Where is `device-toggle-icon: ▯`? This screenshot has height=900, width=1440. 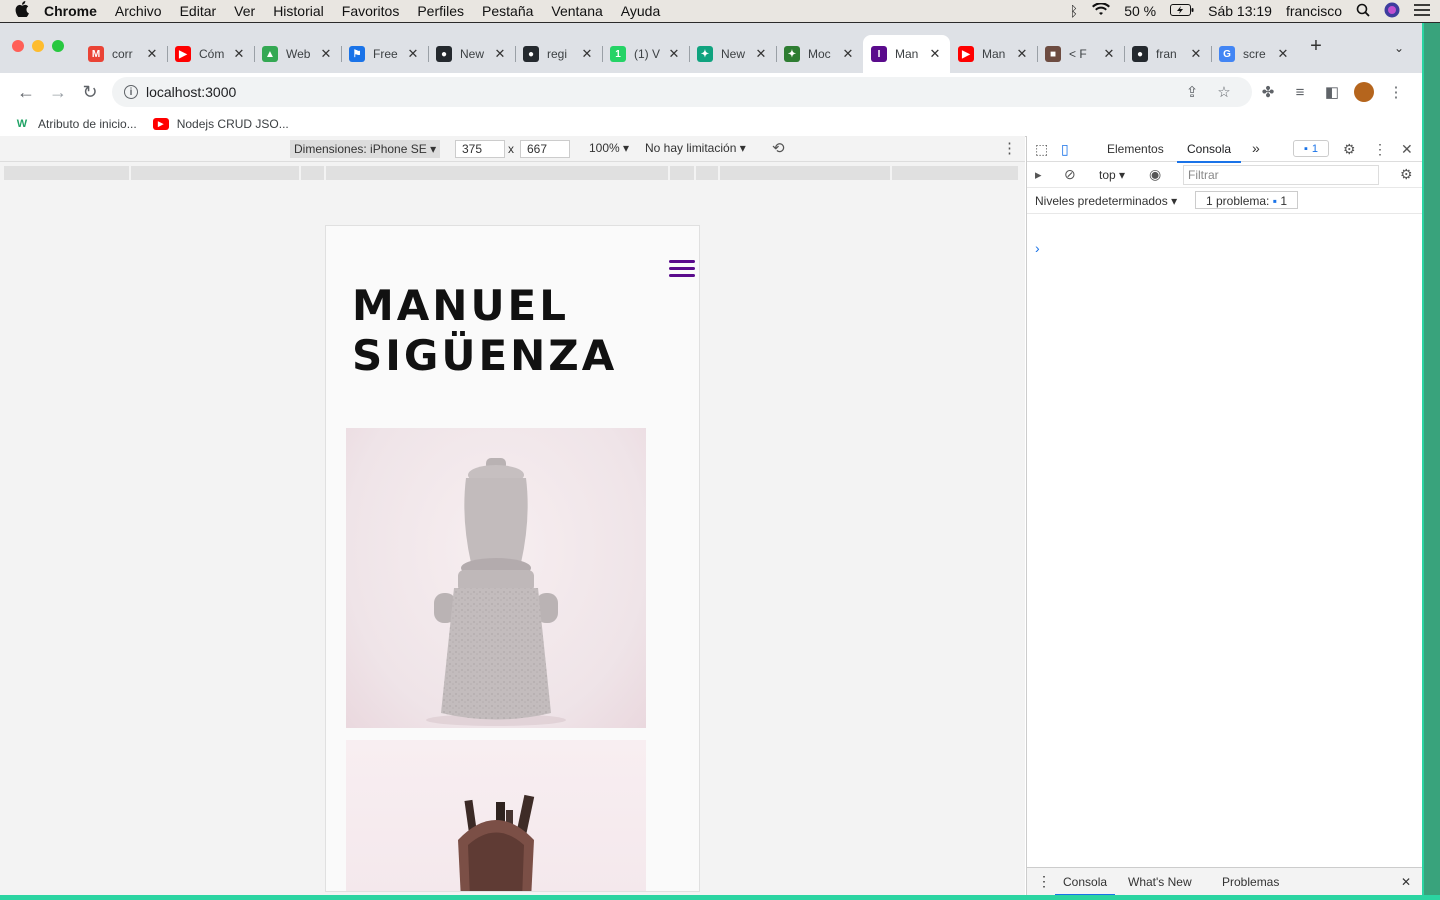 device-toggle-icon: ▯ is located at coordinates (1065, 149).